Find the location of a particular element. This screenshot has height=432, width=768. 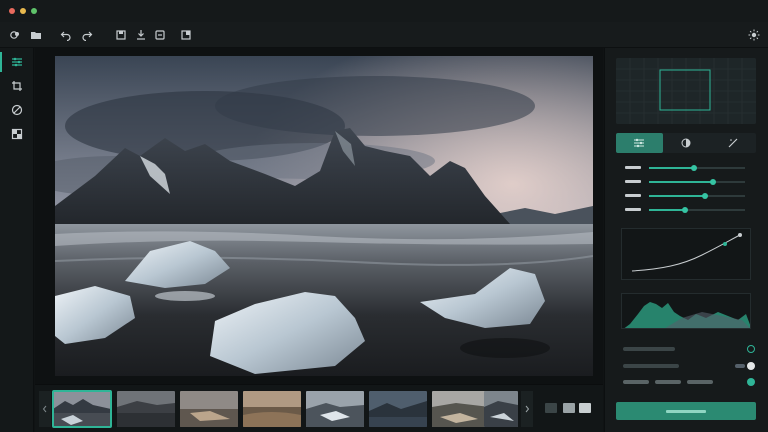

export-button is located at coordinates (686, 411).